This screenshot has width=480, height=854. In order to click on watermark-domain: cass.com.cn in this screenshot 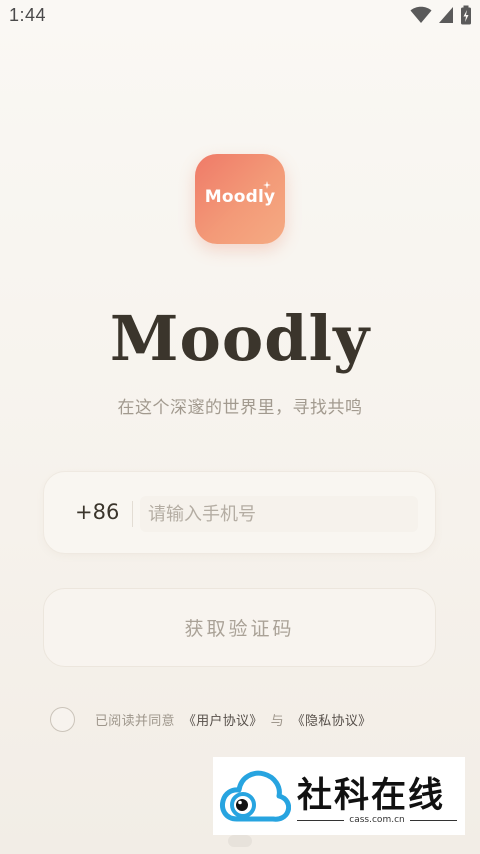, I will do `click(377, 820)`.